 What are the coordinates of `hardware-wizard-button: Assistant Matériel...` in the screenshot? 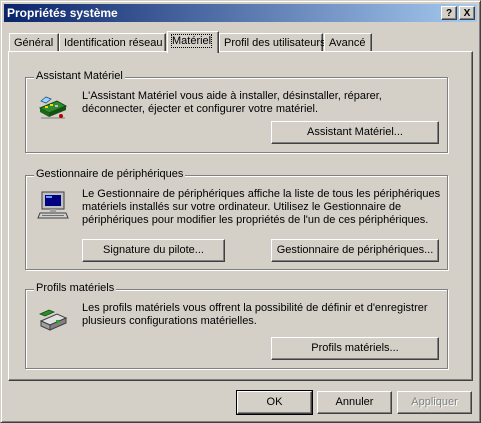 It's located at (355, 132).